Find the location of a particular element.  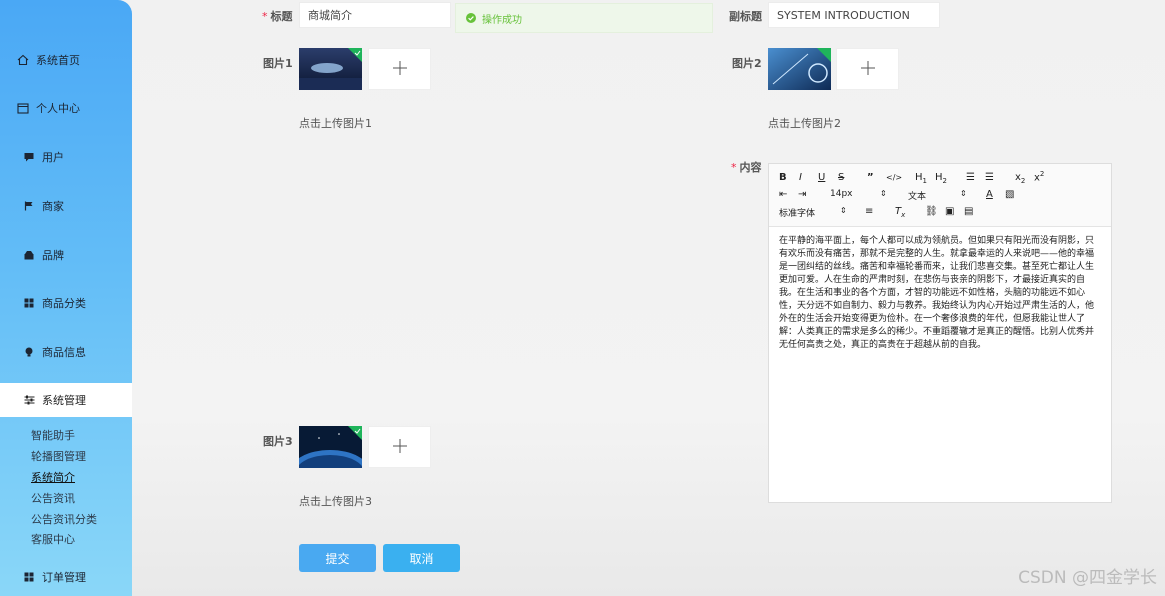

image-icon: ▣ is located at coordinates (949, 211).